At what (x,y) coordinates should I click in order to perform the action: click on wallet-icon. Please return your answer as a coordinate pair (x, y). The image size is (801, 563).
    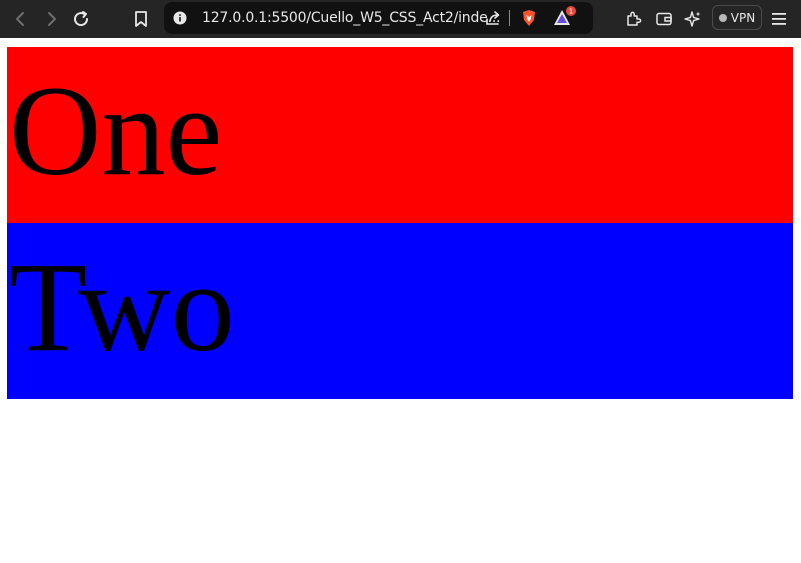
    Looking at the image, I should click on (664, 19).